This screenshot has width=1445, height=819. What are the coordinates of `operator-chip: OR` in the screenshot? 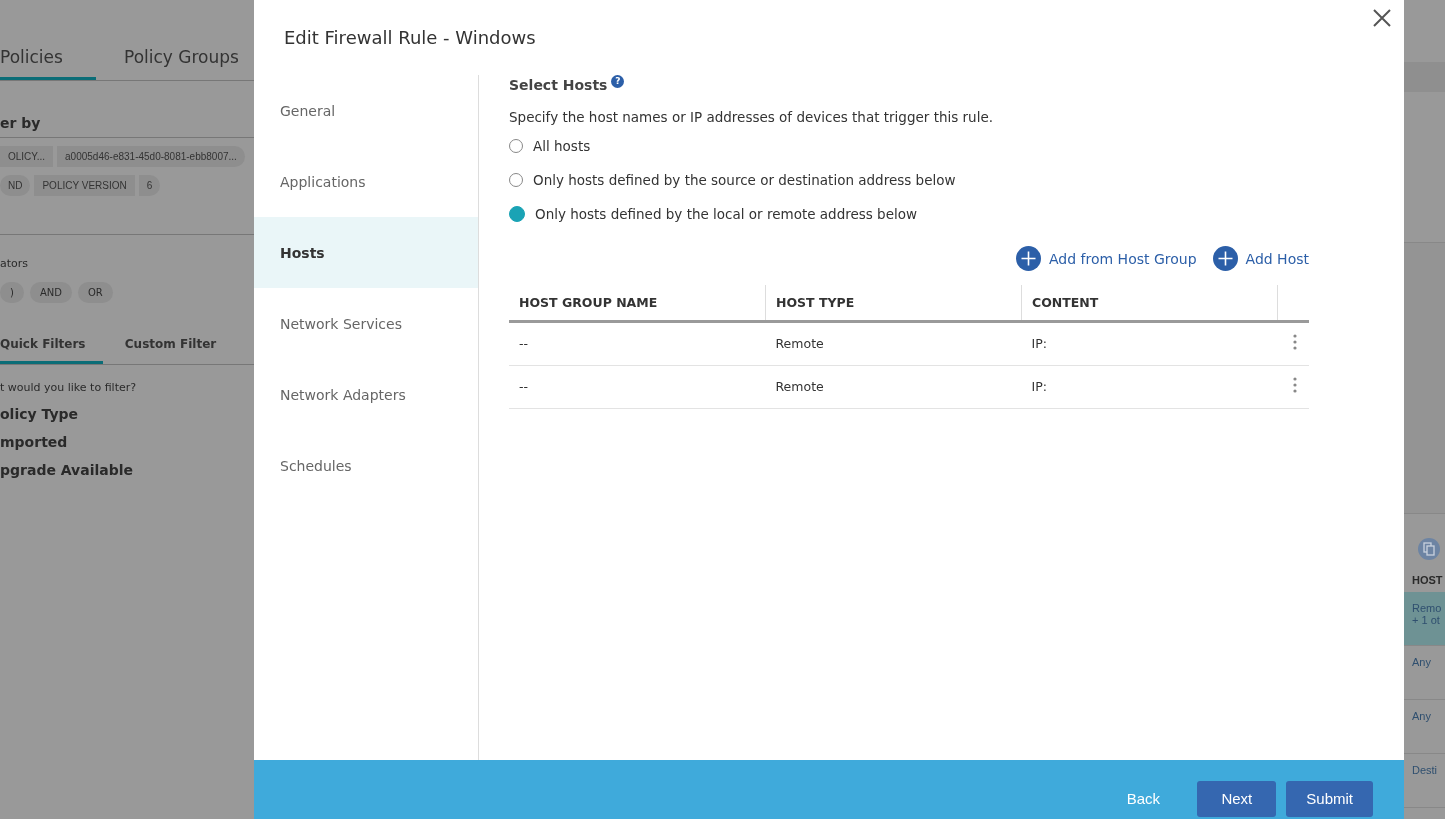 It's located at (95, 292).